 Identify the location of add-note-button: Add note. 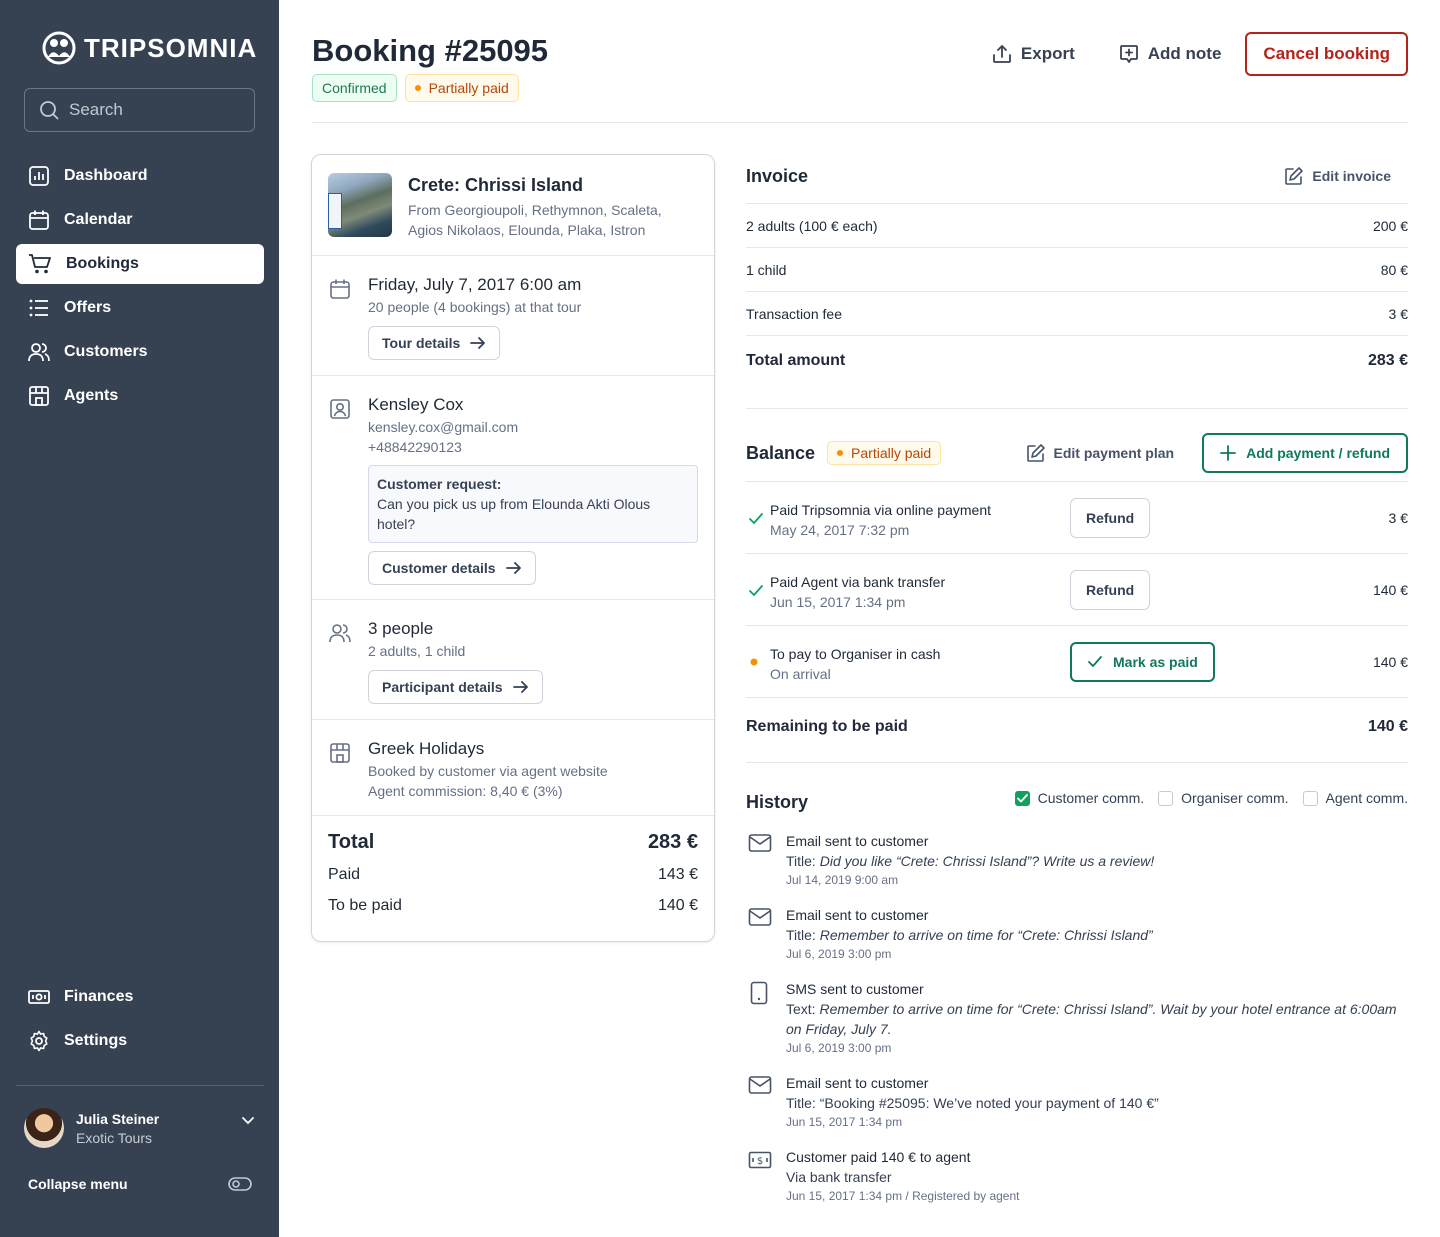
(1170, 54).